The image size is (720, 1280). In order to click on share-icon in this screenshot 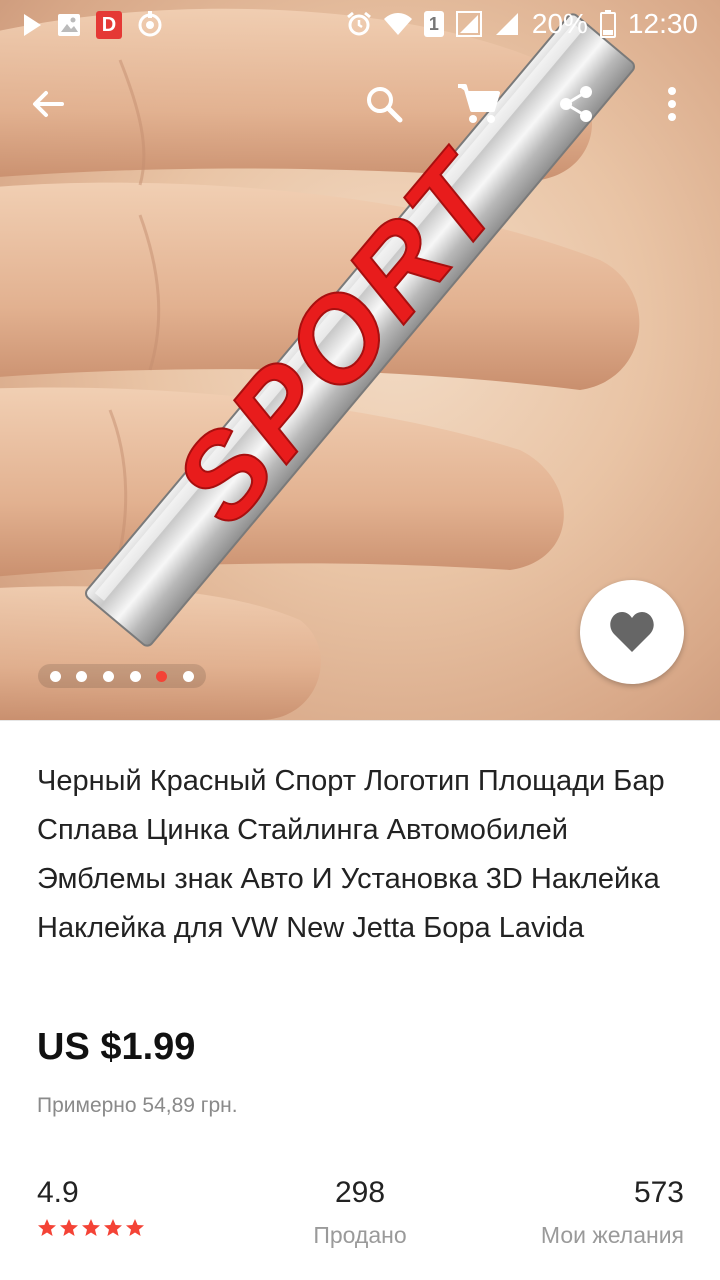, I will do `click(576, 104)`.